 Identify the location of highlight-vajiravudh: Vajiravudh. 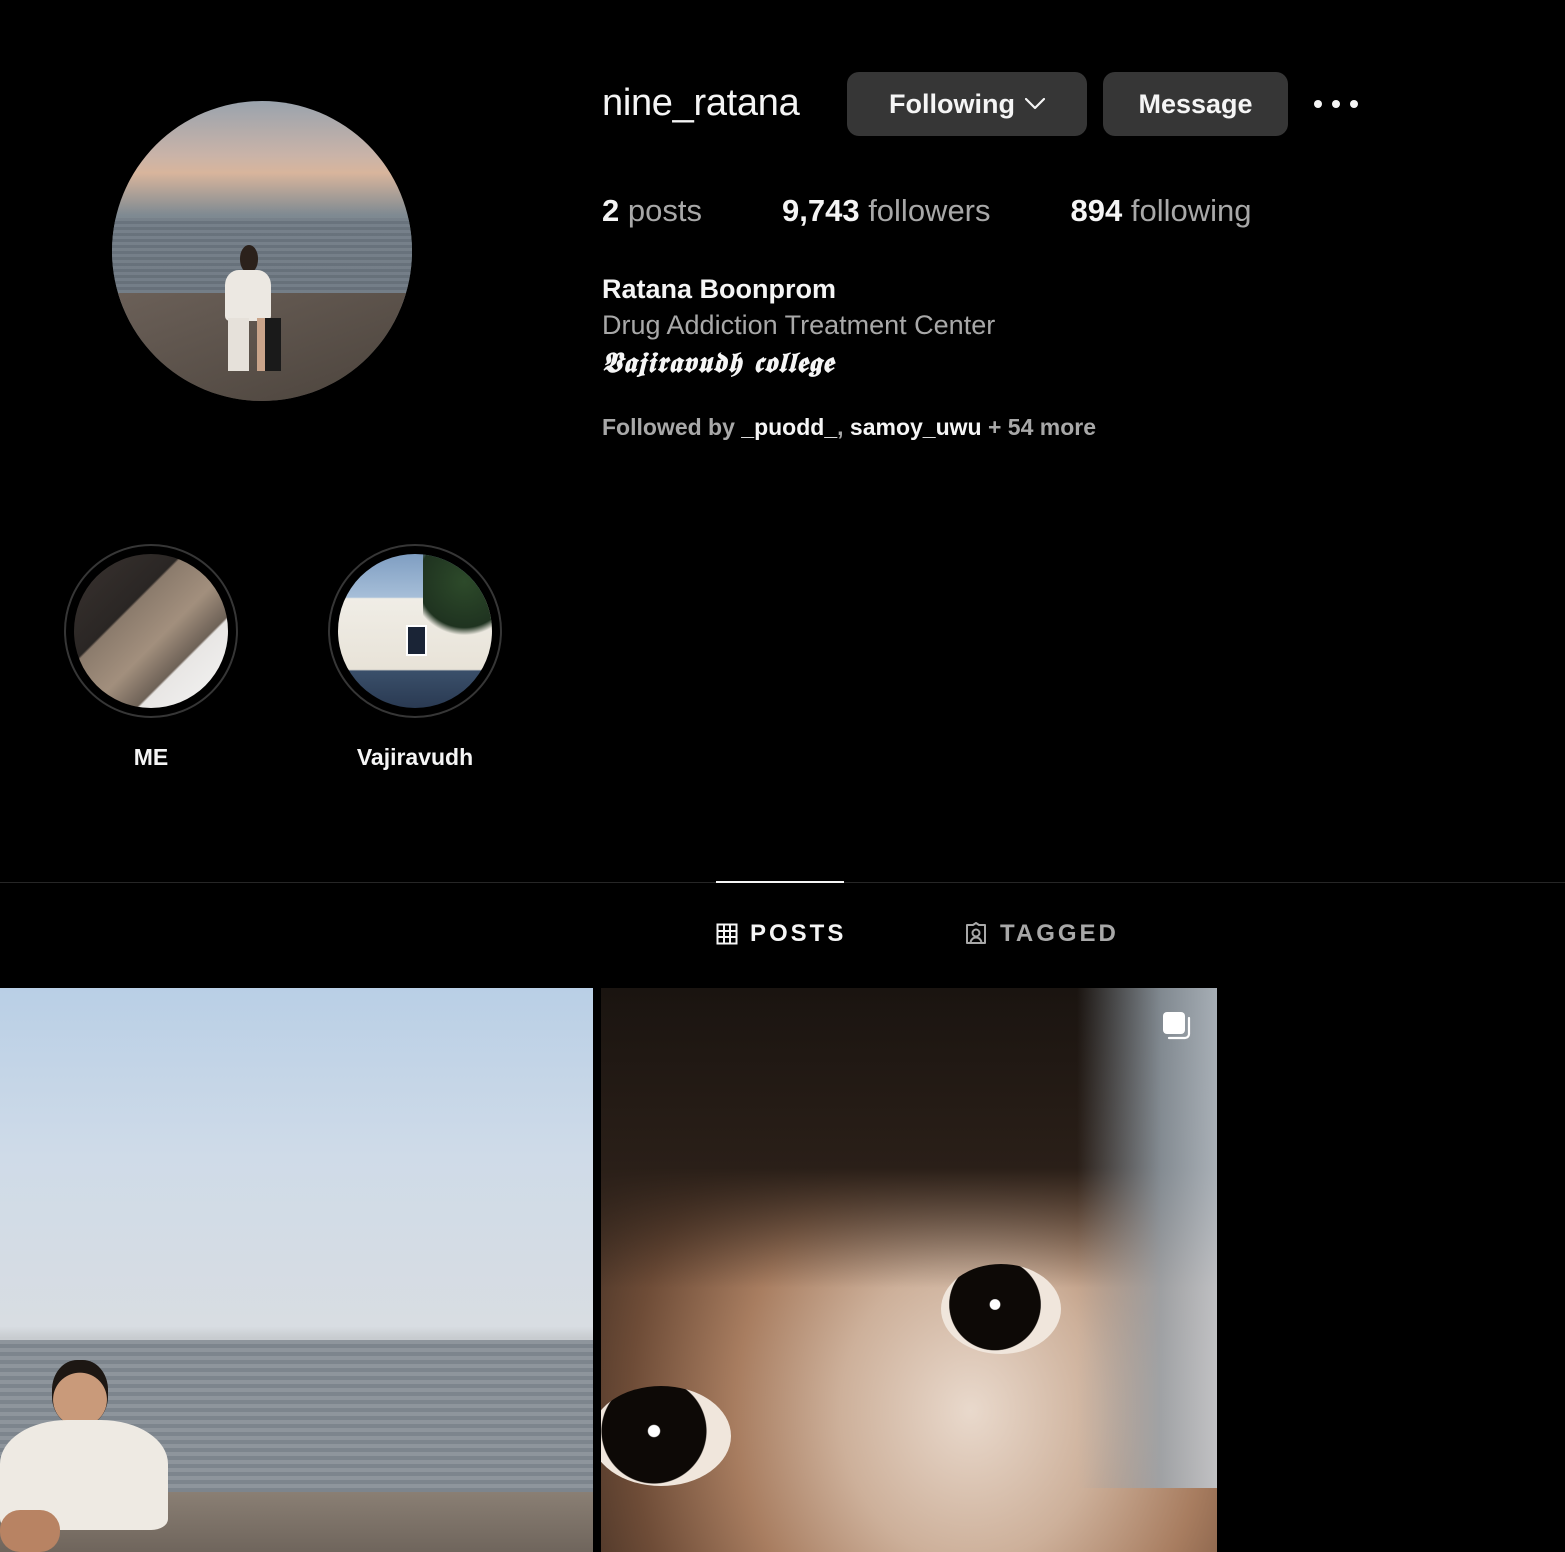
(415, 657).